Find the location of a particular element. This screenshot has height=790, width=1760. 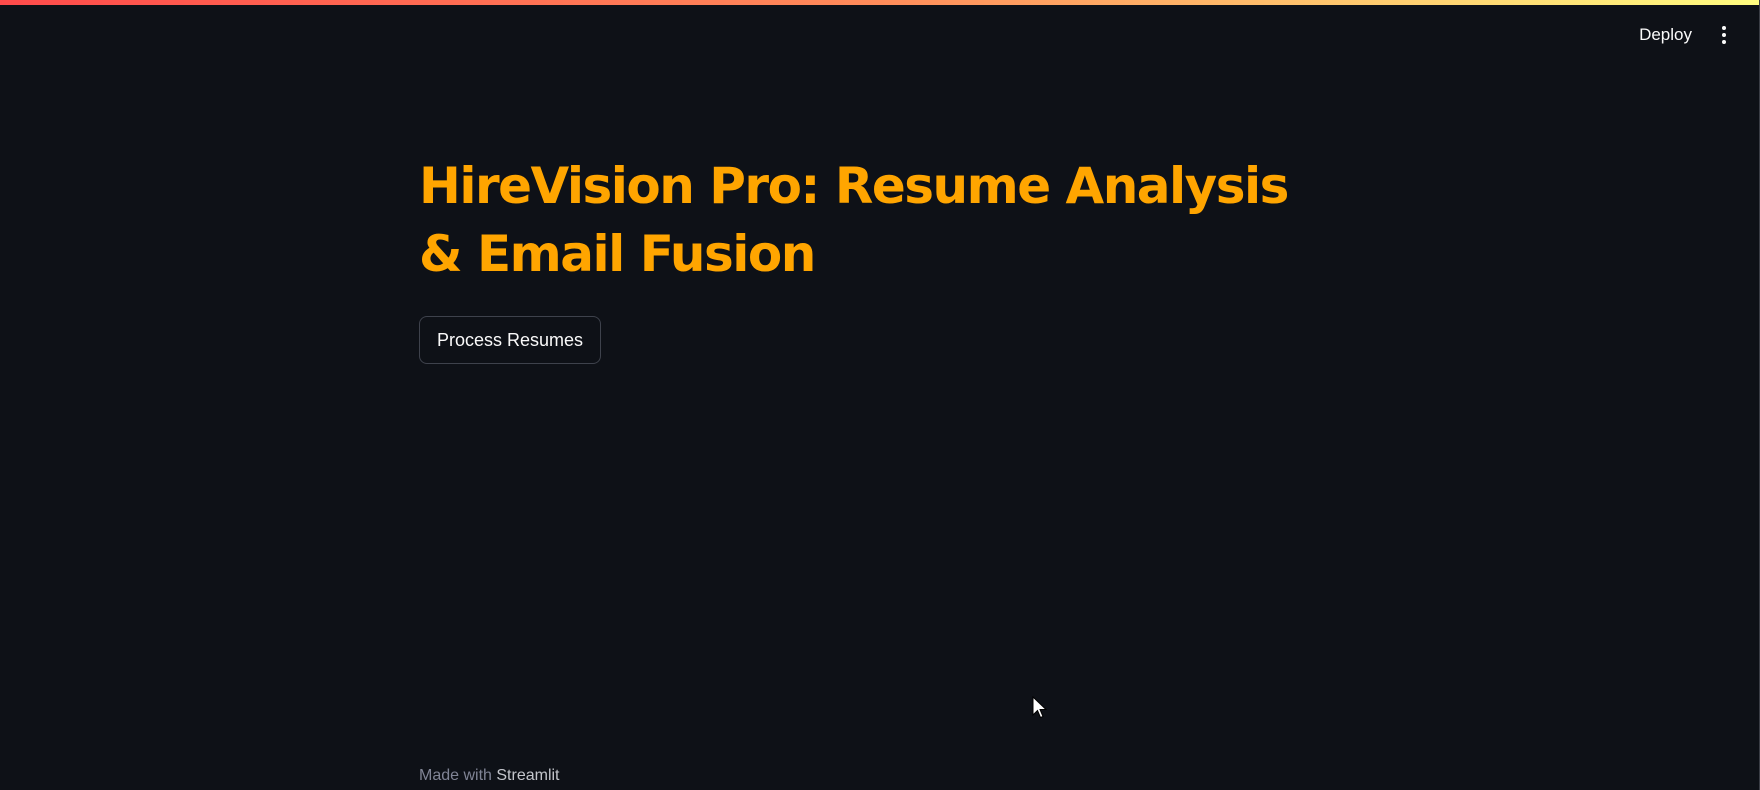

kebab-menu-icon is located at coordinates (1724, 35).